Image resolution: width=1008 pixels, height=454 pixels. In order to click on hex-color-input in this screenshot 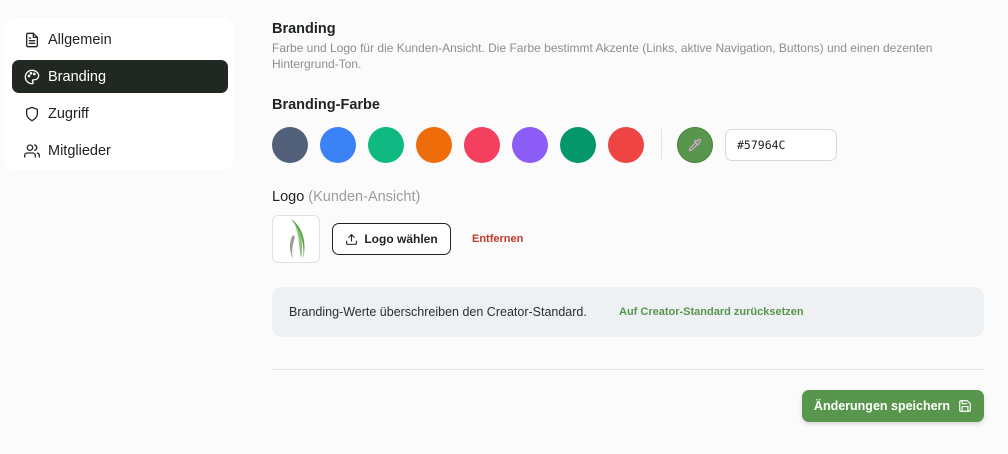, I will do `click(781, 145)`.